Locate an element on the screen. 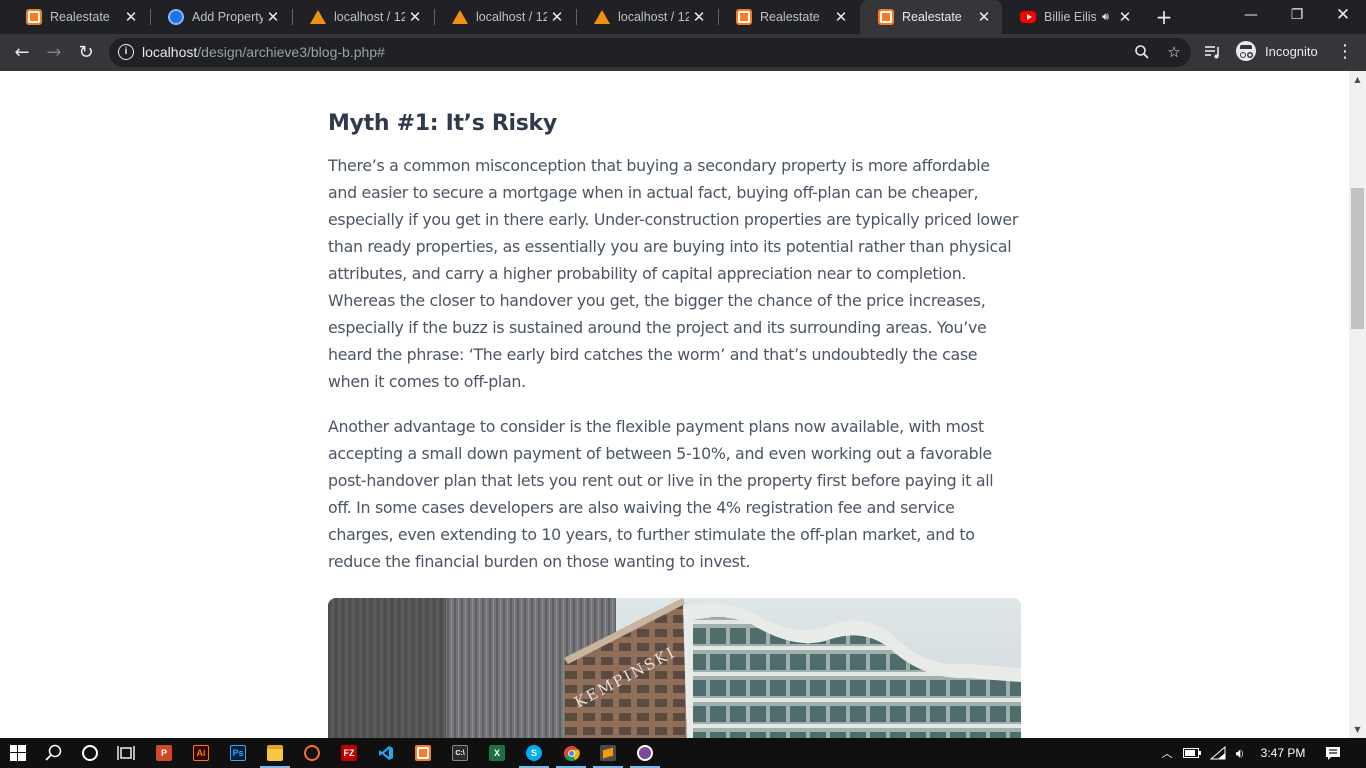  site-info-icon: i is located at coordinates (126, 52).